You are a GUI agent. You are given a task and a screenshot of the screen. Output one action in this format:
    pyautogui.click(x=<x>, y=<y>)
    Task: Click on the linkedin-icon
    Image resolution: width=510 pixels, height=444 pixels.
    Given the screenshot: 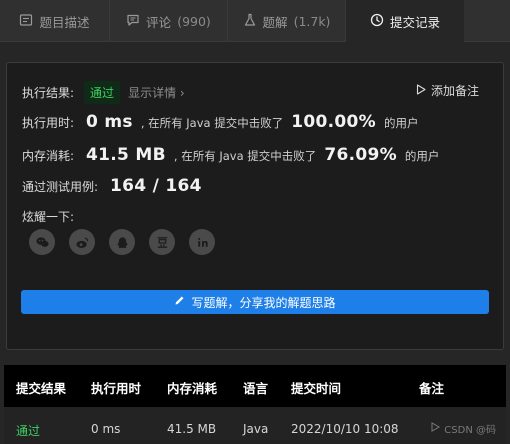 What is the action you would take?
    pyautogui.click(x=202, y=242)
    